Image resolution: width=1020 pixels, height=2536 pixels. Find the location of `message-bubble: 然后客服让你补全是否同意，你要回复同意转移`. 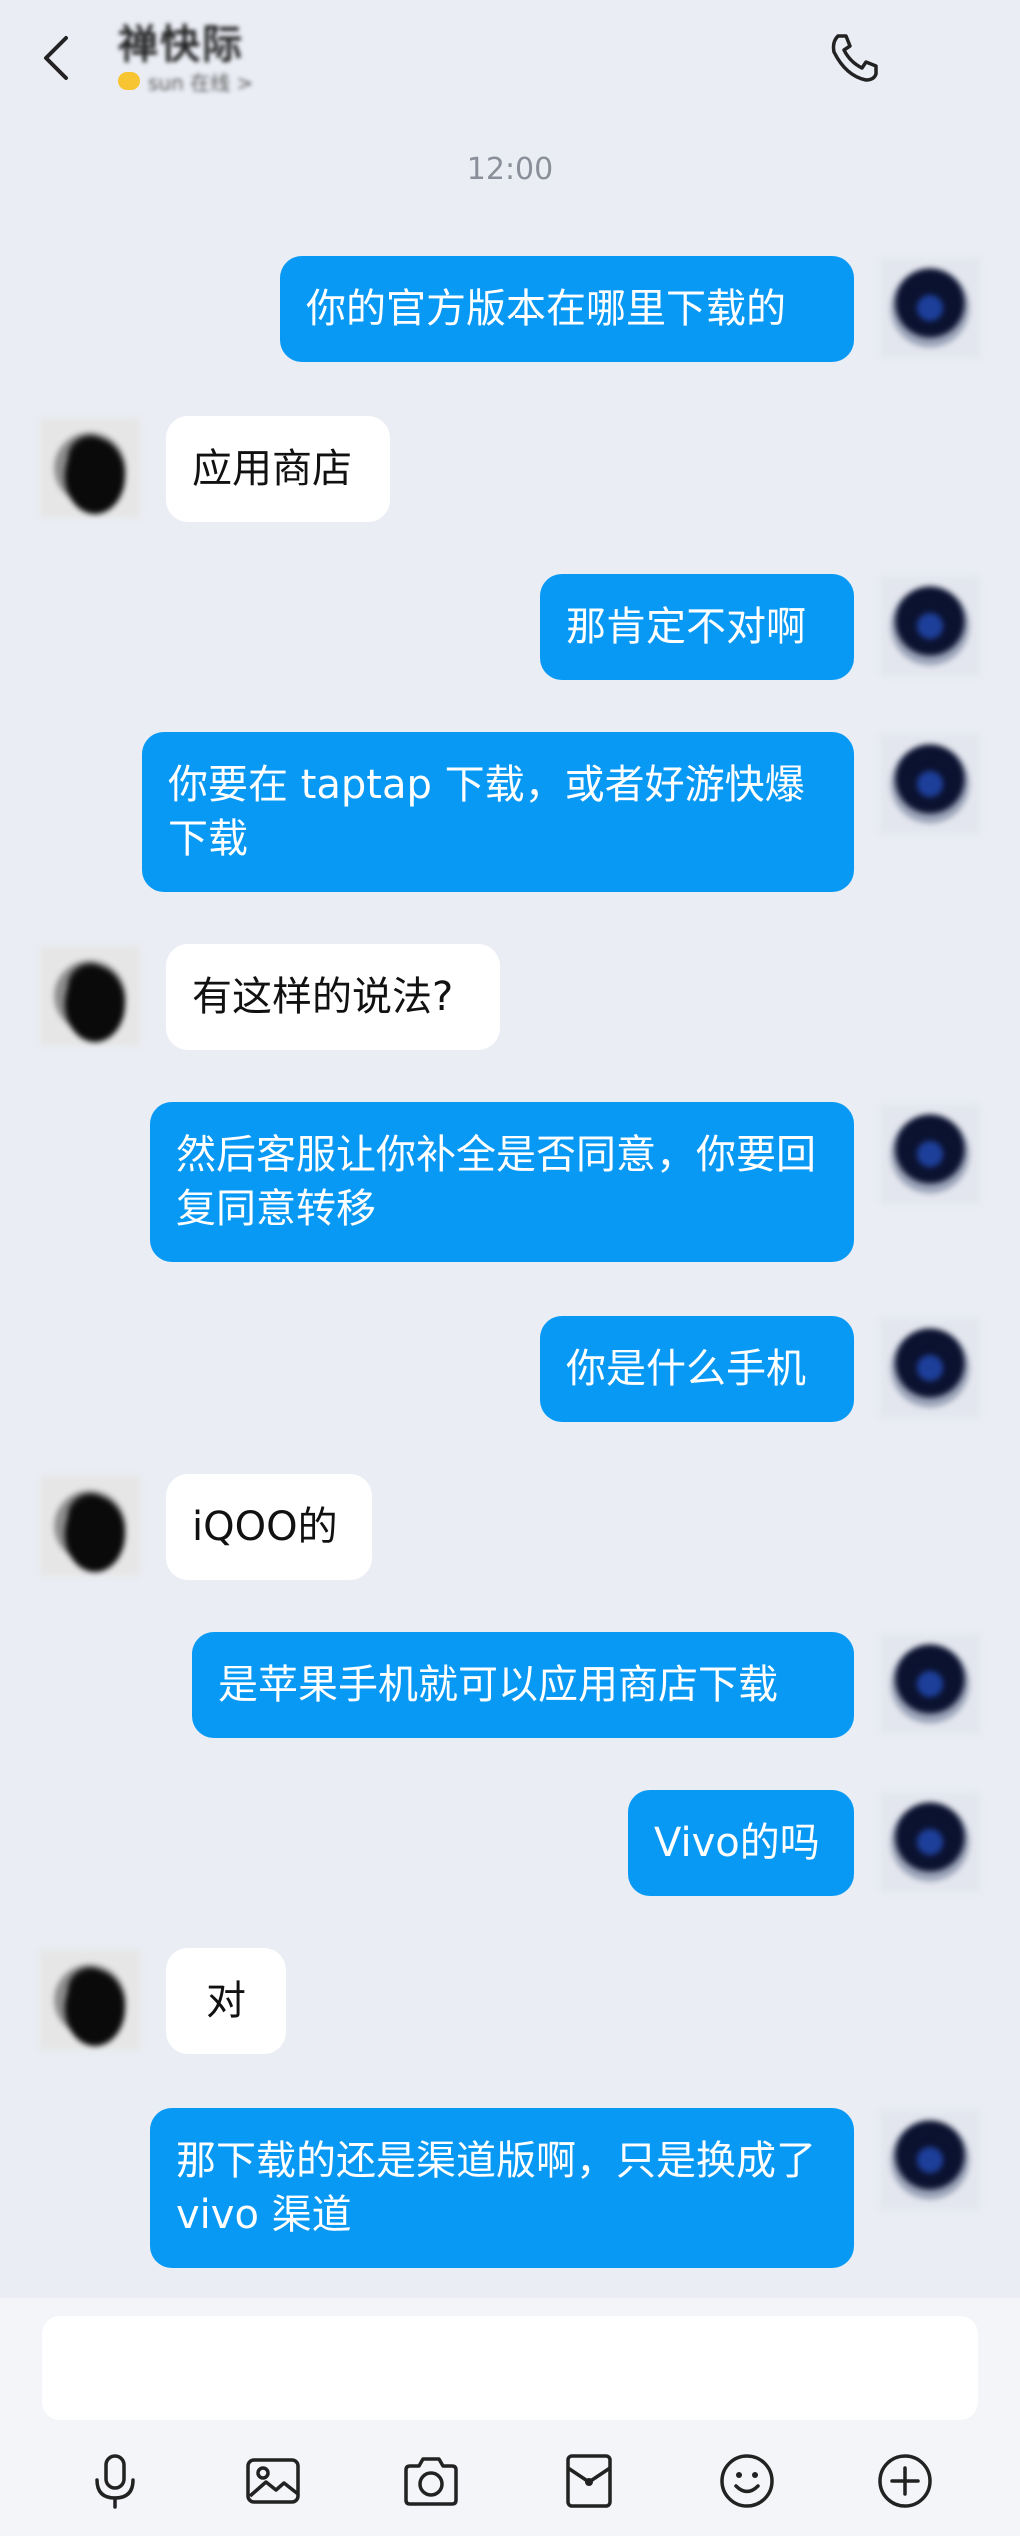

message-bubble: 然后客服让你补全是否同意，你要回复同意转移 is located at coordinates (502, 1182).